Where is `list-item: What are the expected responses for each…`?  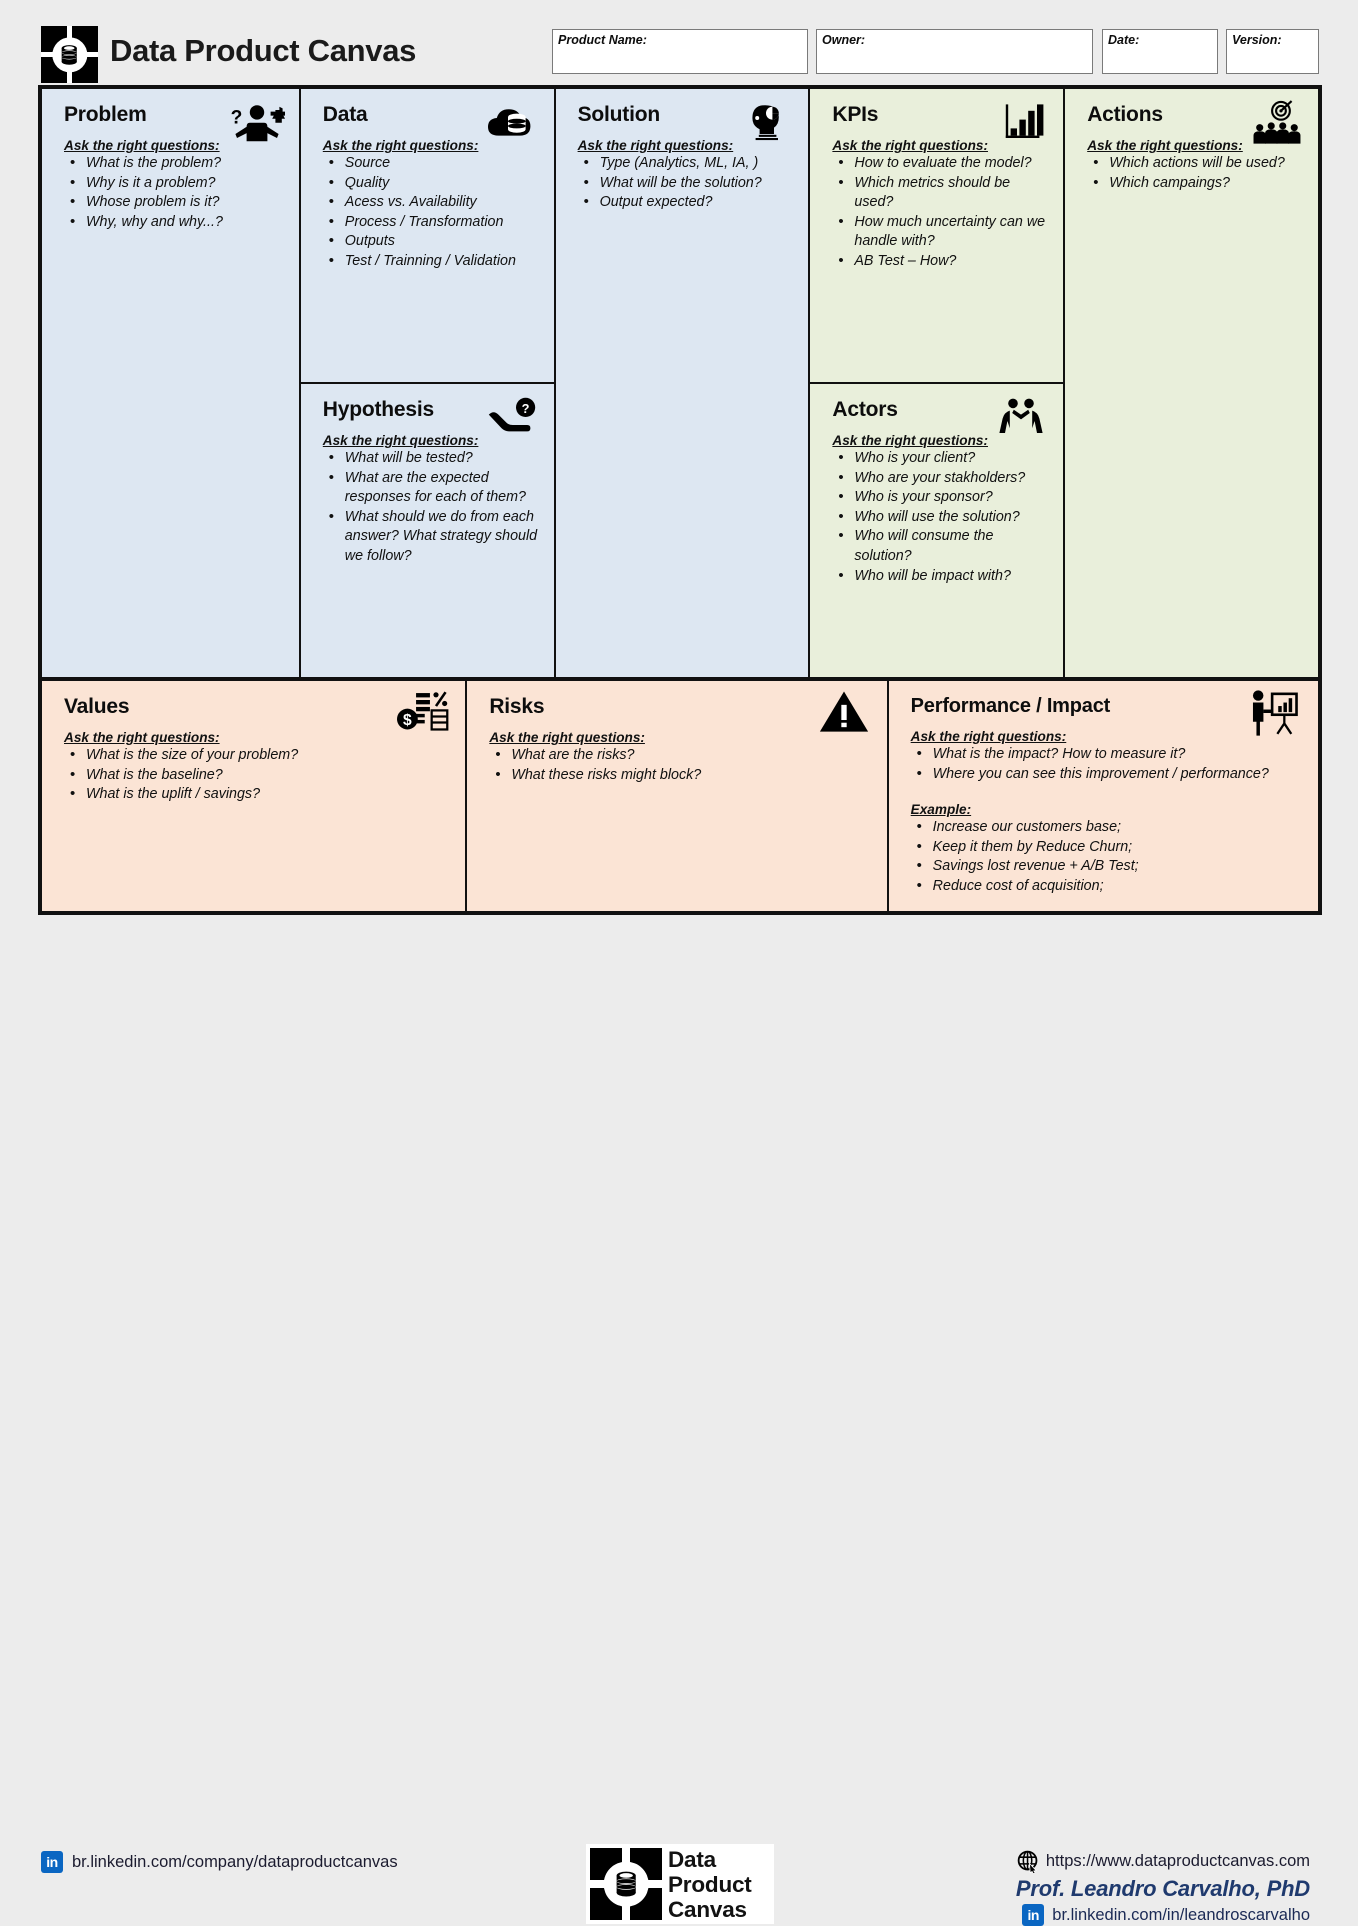
list-item: What are the expected responses for each… is located at coordinates (430, 488).